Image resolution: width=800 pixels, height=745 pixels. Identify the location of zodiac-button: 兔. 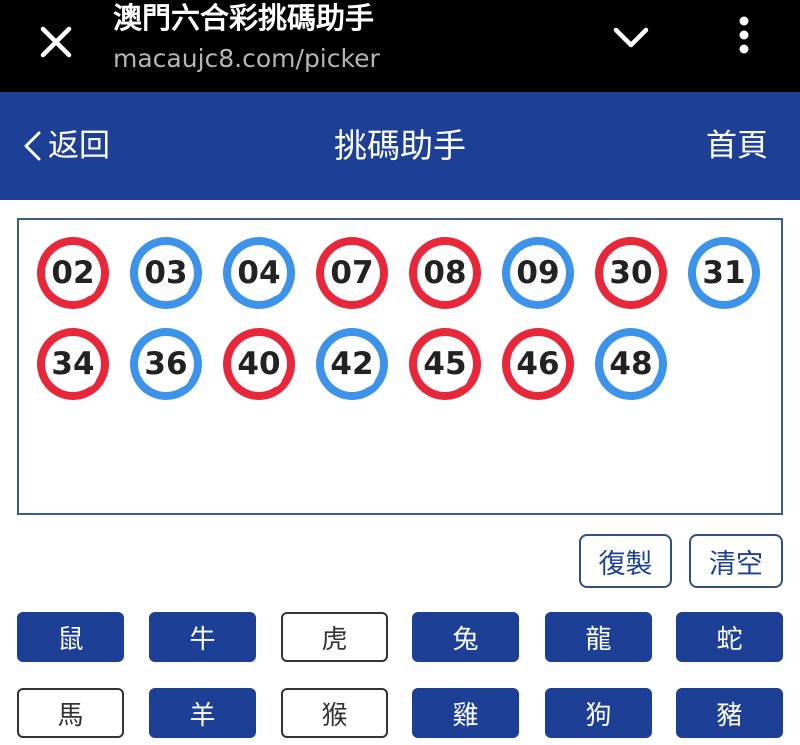
(465, 637).